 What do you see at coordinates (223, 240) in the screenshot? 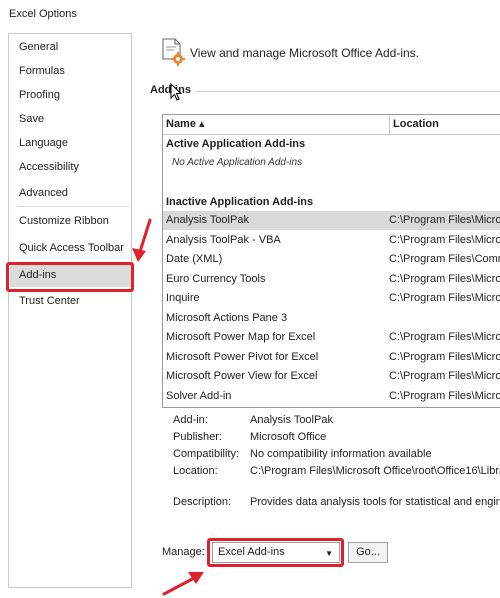
I see `row-name: Analysis ToolPak - VBA` at bounding box center [223, 240].